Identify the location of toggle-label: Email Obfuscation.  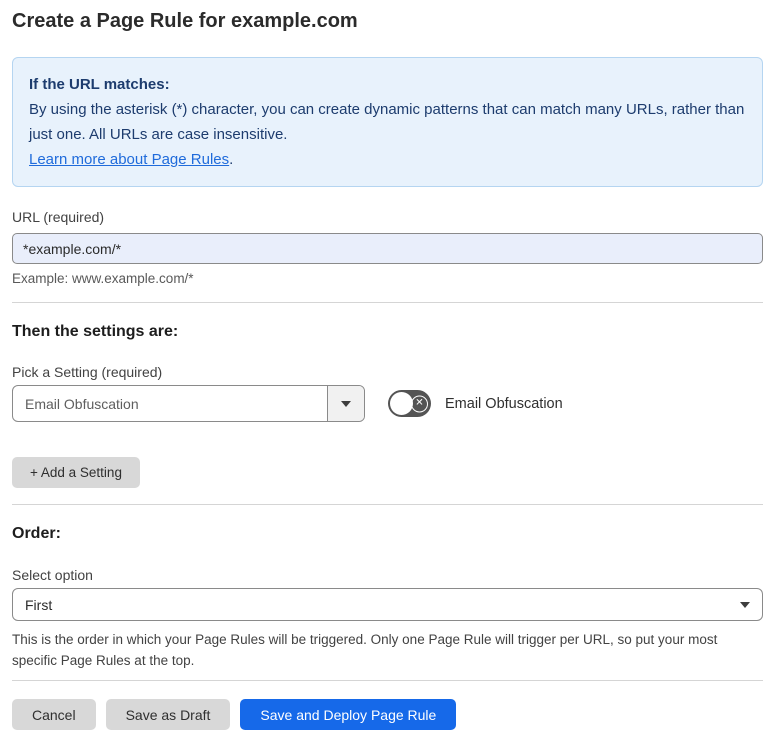
(504, 403).